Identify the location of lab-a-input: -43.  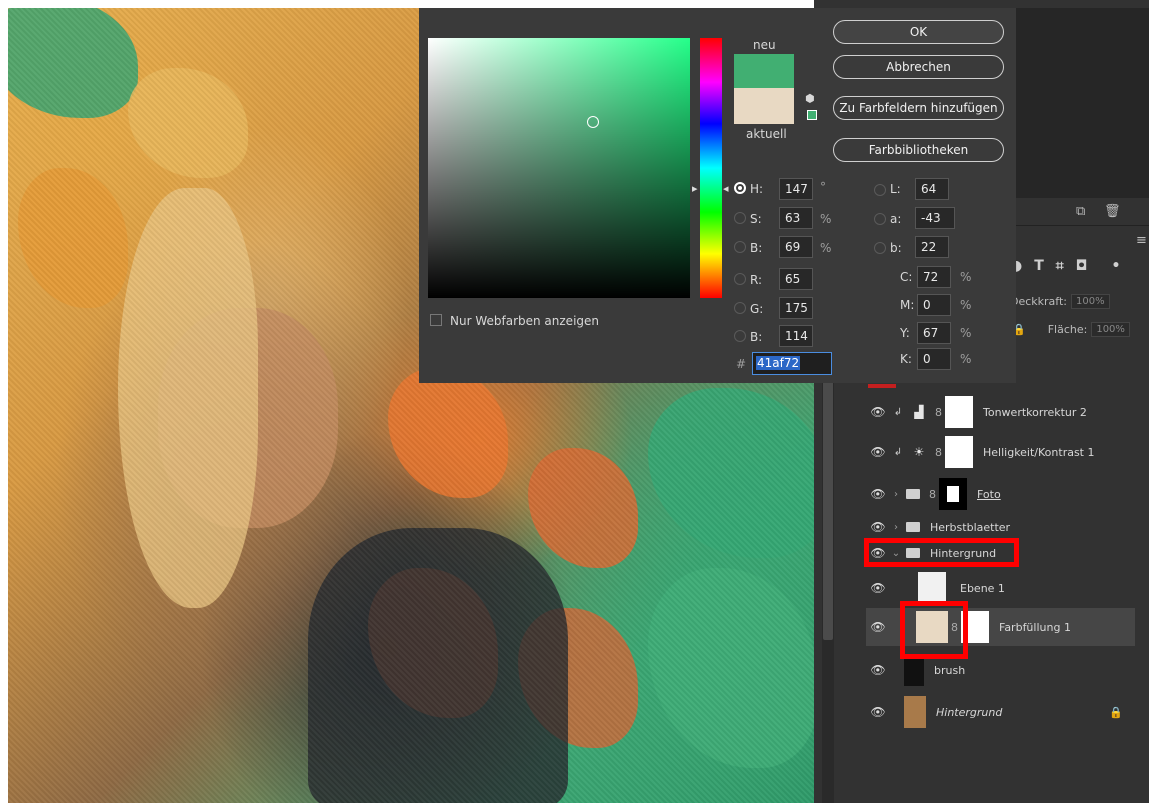
(935, 218).